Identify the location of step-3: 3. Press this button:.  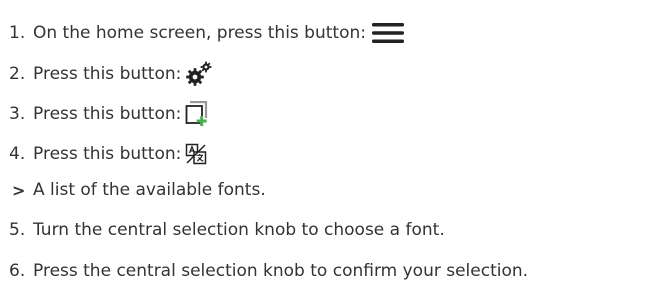
(104, 114).